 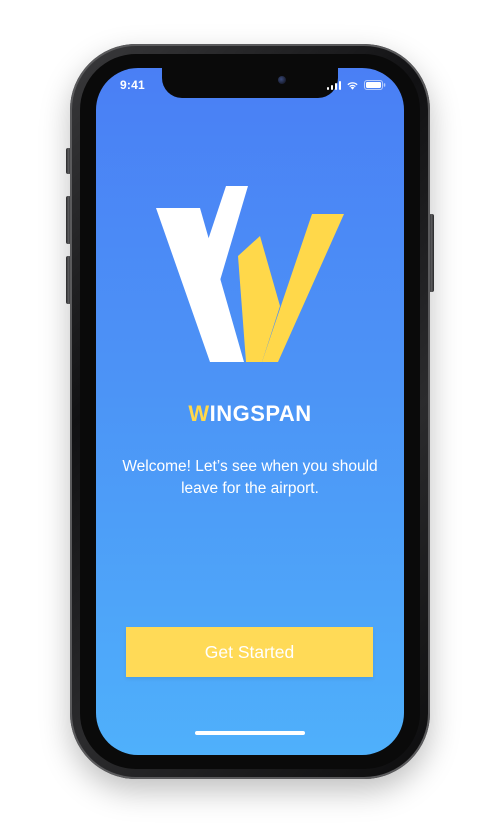 What do you see at coordinates (248, 276) in the screenshot?
I see `wingspan-w-logo-icon` at bounding box center [248, 276].